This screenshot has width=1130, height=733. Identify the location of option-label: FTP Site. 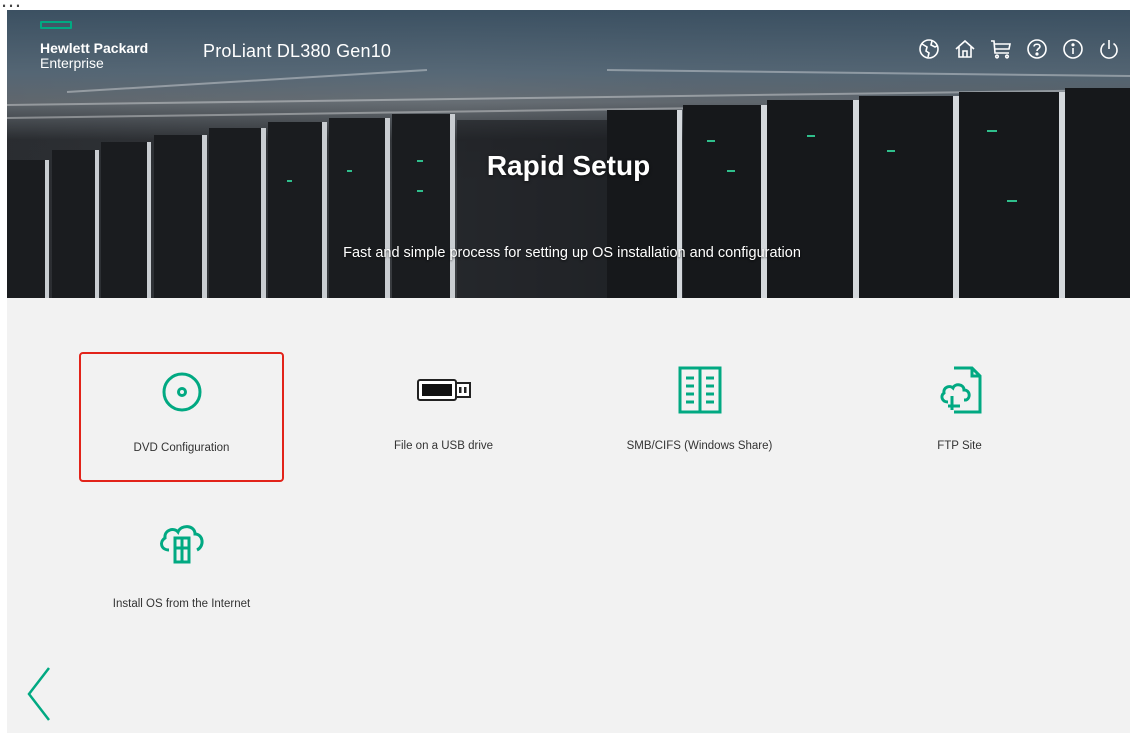
(959, 446).